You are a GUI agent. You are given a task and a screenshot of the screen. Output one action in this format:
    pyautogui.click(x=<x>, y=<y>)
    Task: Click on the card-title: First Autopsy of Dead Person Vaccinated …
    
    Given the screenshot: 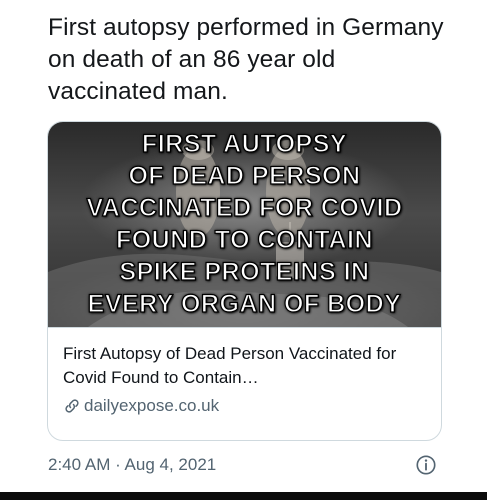 What is the action you would take?
    pyautogui.click(x=230, y=365)
    